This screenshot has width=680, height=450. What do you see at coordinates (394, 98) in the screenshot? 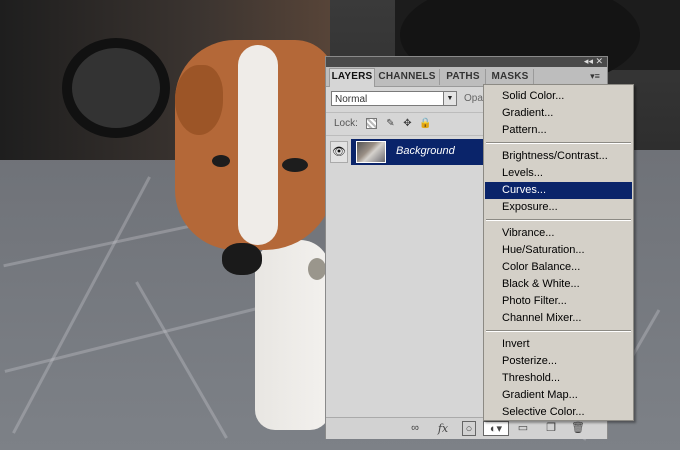
I see `blend-mode-select: Normal` at bounding box center [394, 98].